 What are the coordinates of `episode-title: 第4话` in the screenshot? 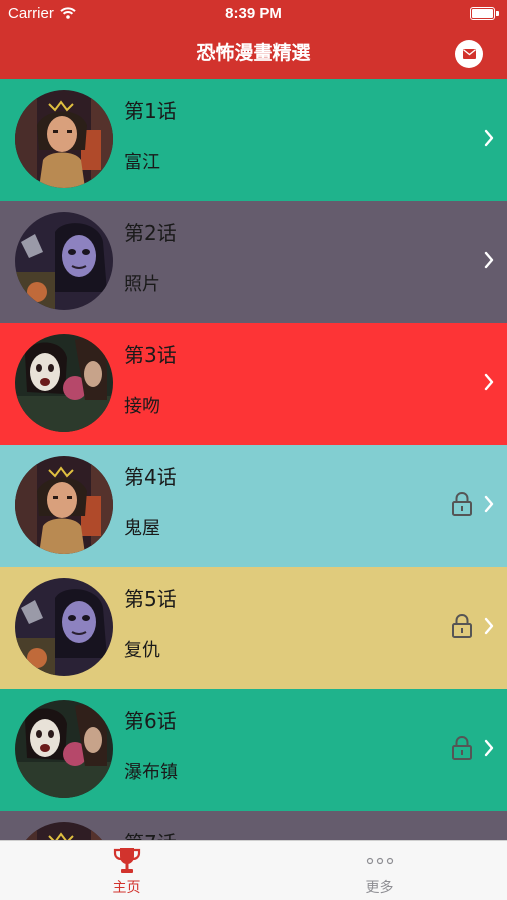 It's located at (150, 477).